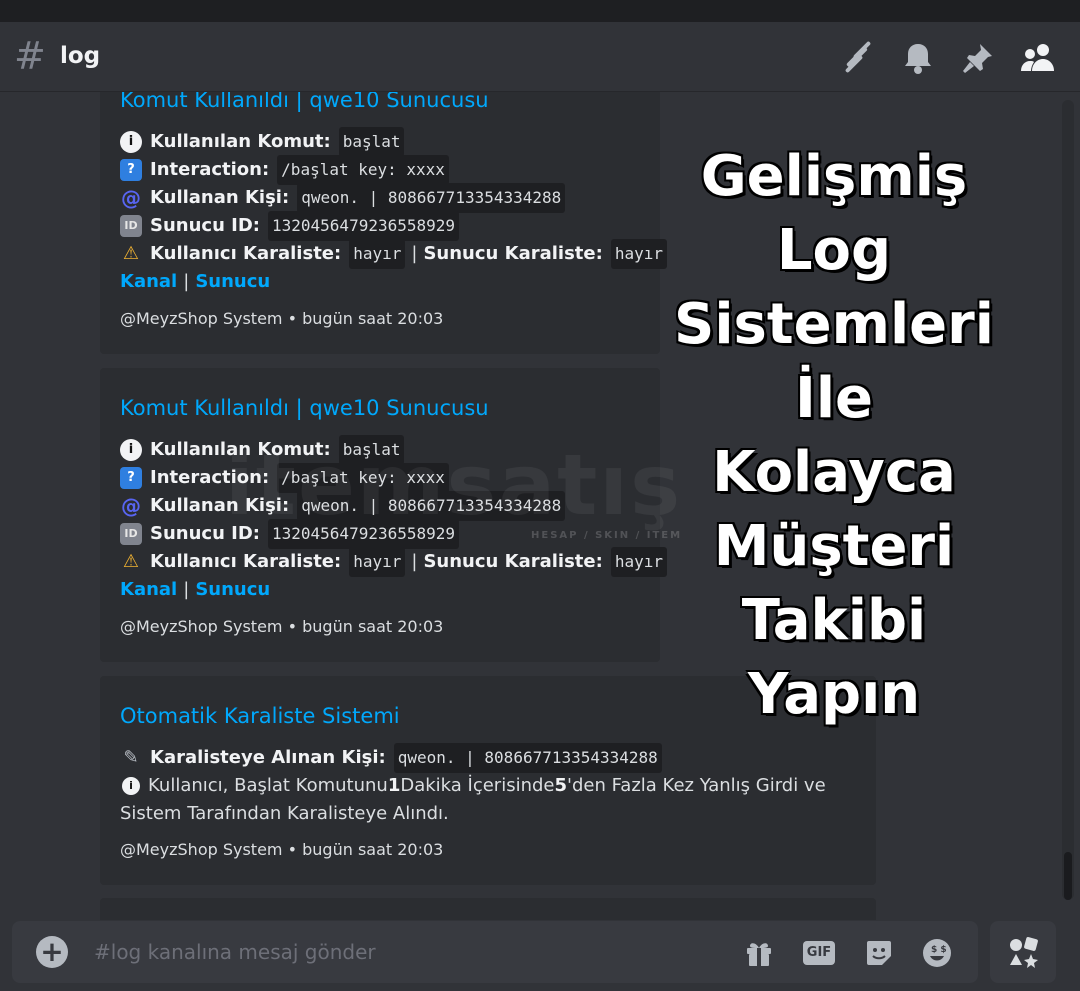 The width and height of the screenshot is (1080, 991). Describe the element at coordinates (918, 58) in the screenshot. I see `bell-icon` at that location.